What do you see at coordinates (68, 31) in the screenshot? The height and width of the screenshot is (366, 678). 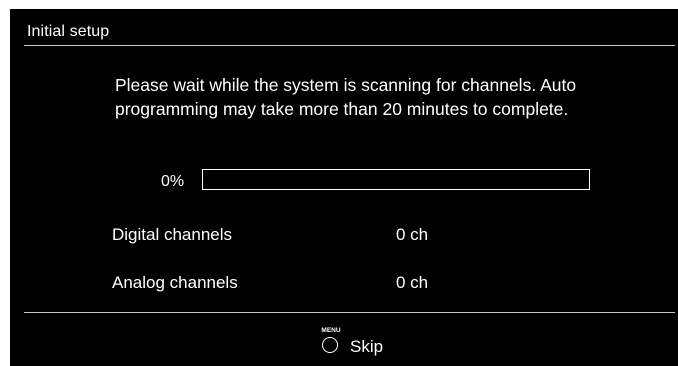 I see `page-title: Initial setup` at bounding box center [68, 31].